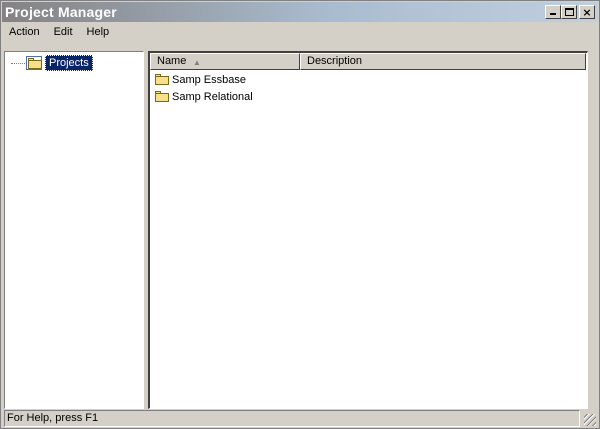  What do you see at coordinates (61, 12) in the screenshot?
I see `window-title: Project Manager` at bounding box center [61, 12].